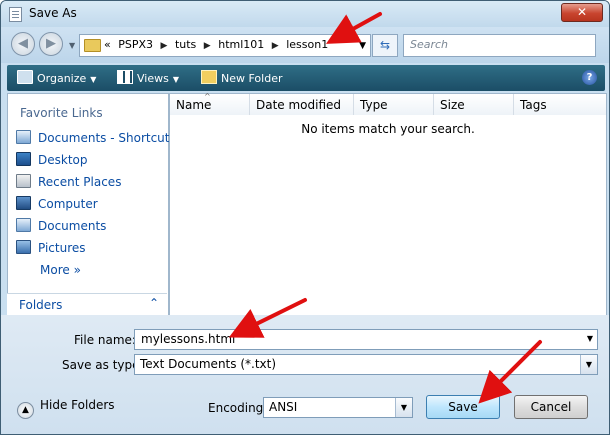 The height and width of the screenshot is (435, 610). I want to click on favorite-links-header: Favorite Links, so click(61, 113).